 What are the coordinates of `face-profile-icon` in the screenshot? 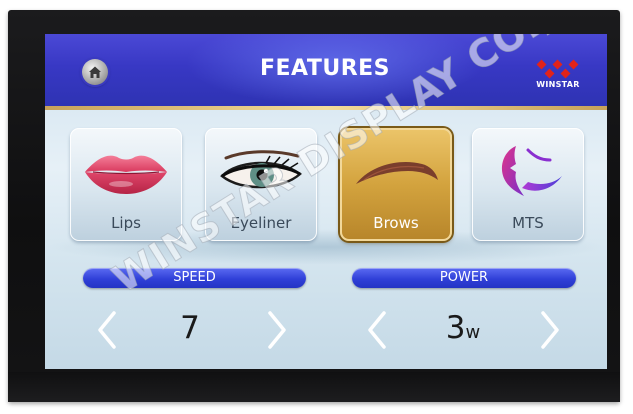 It's located at (531, 171).